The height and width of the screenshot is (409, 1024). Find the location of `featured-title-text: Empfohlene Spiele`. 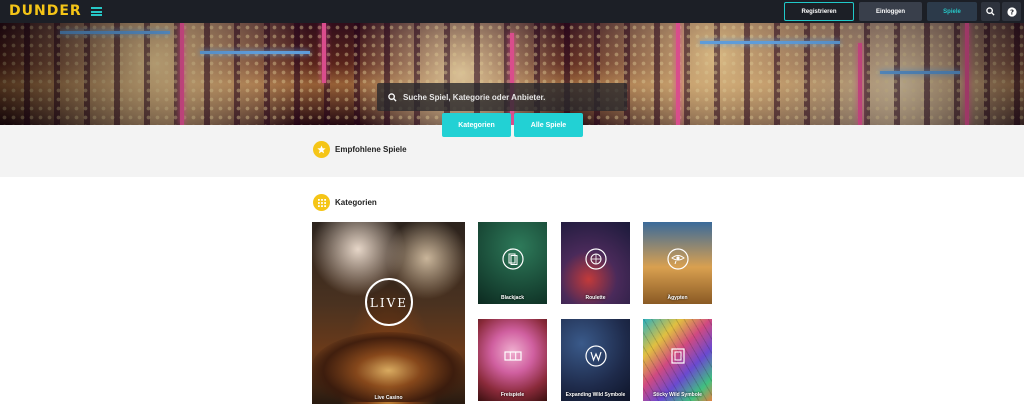

featured-title-text: Empfohlene Spiele is located at coordinates (371, 149).